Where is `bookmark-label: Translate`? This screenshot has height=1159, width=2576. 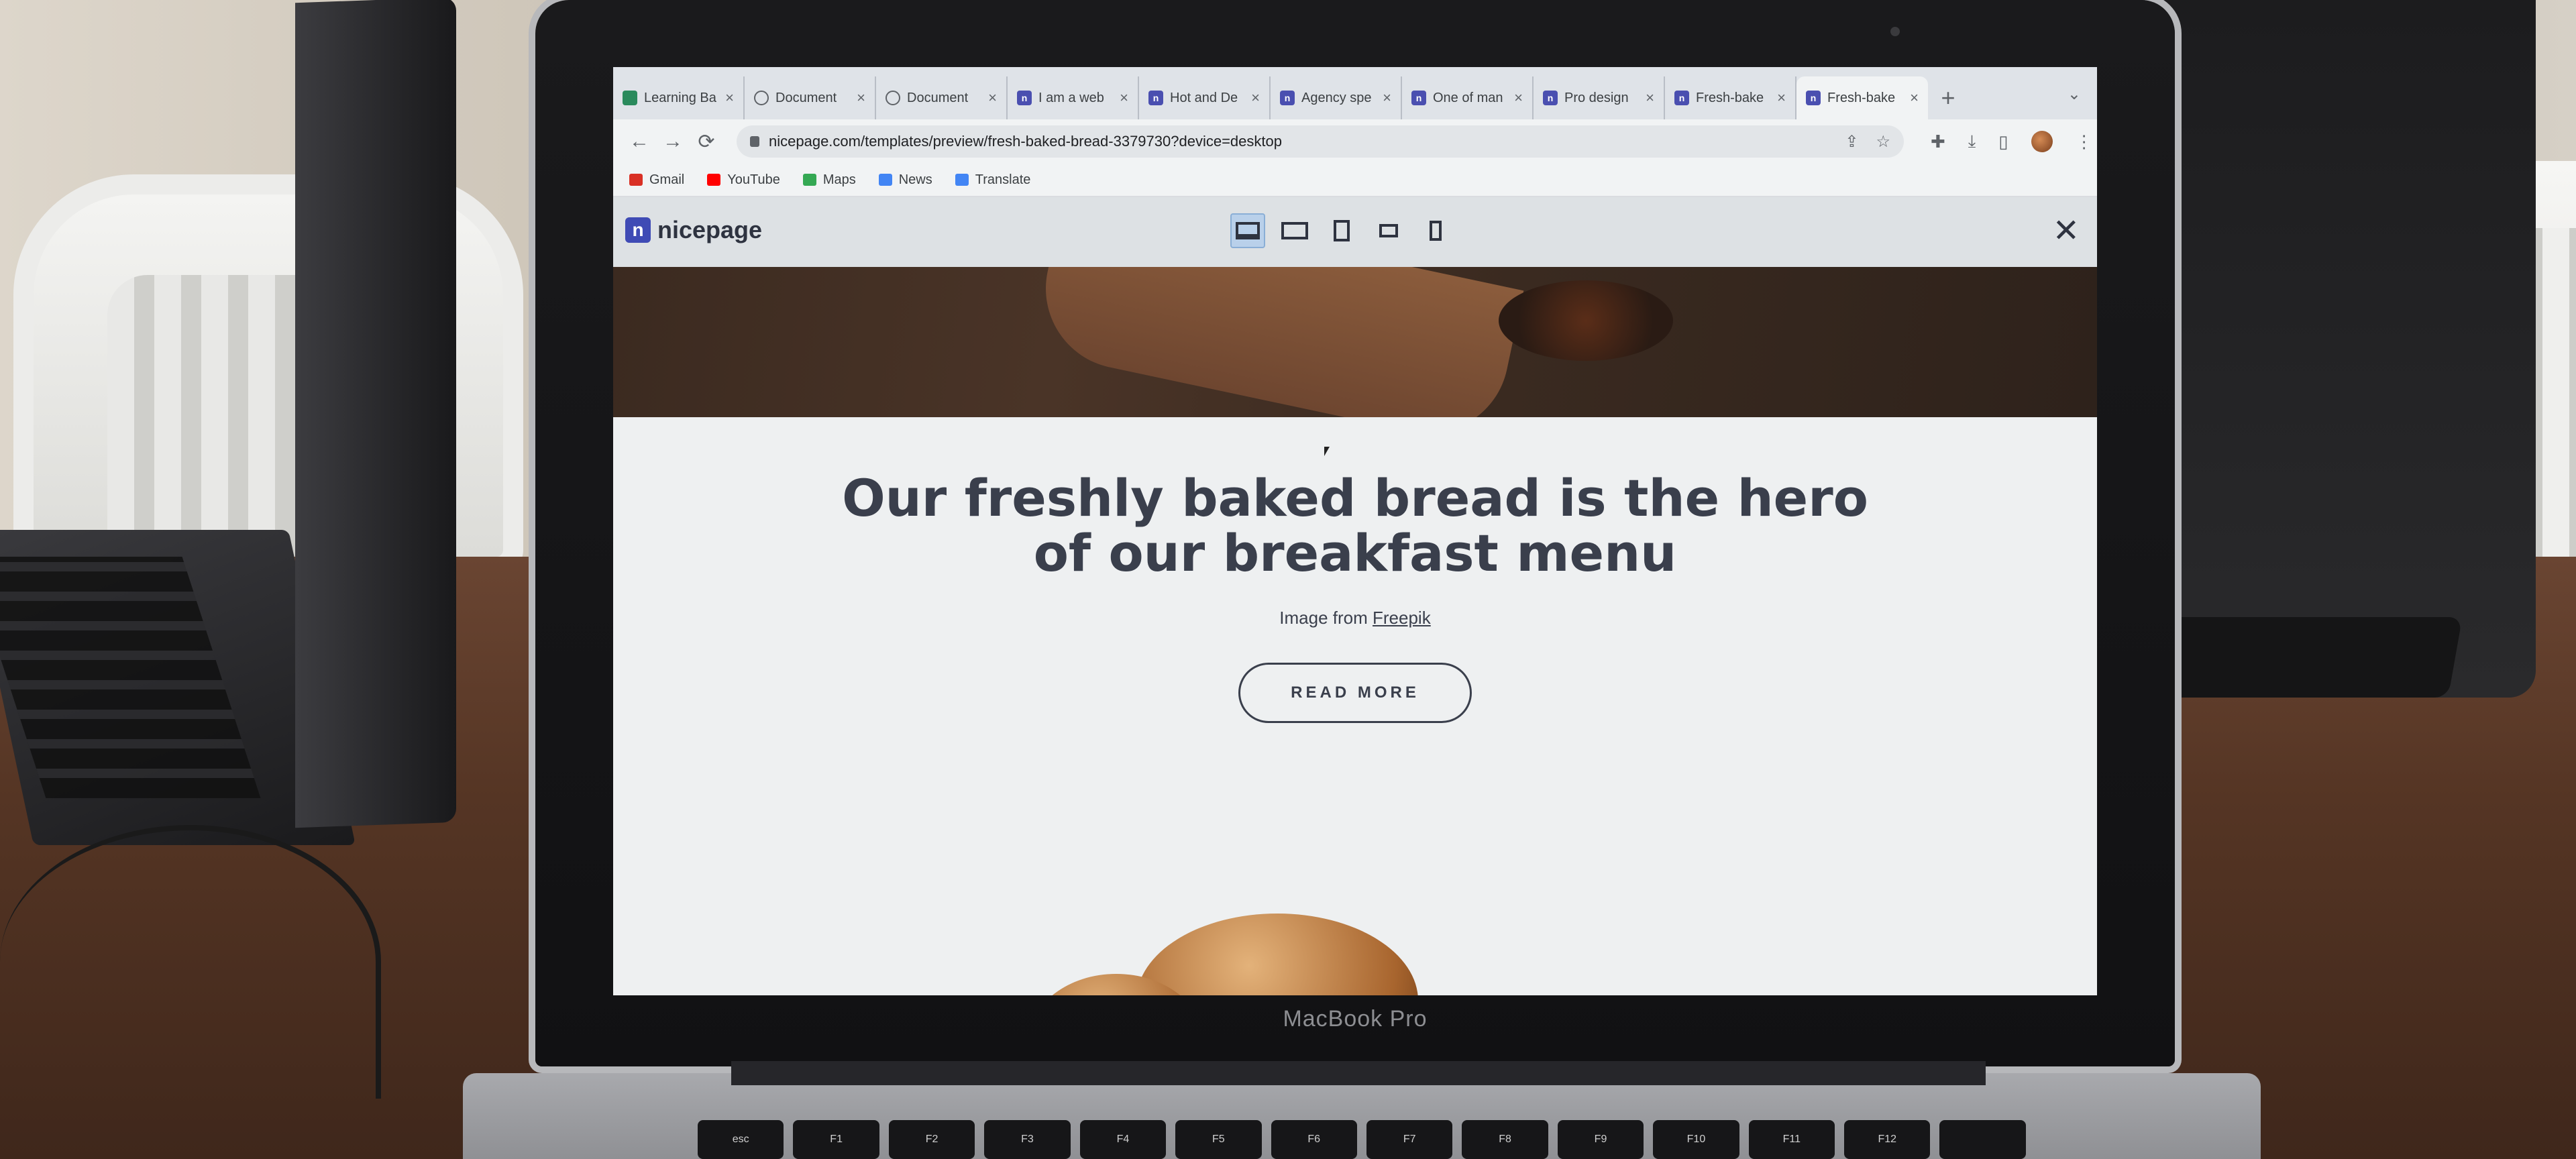 bookmark-label: Translate is located at coordinates (1003, 179).